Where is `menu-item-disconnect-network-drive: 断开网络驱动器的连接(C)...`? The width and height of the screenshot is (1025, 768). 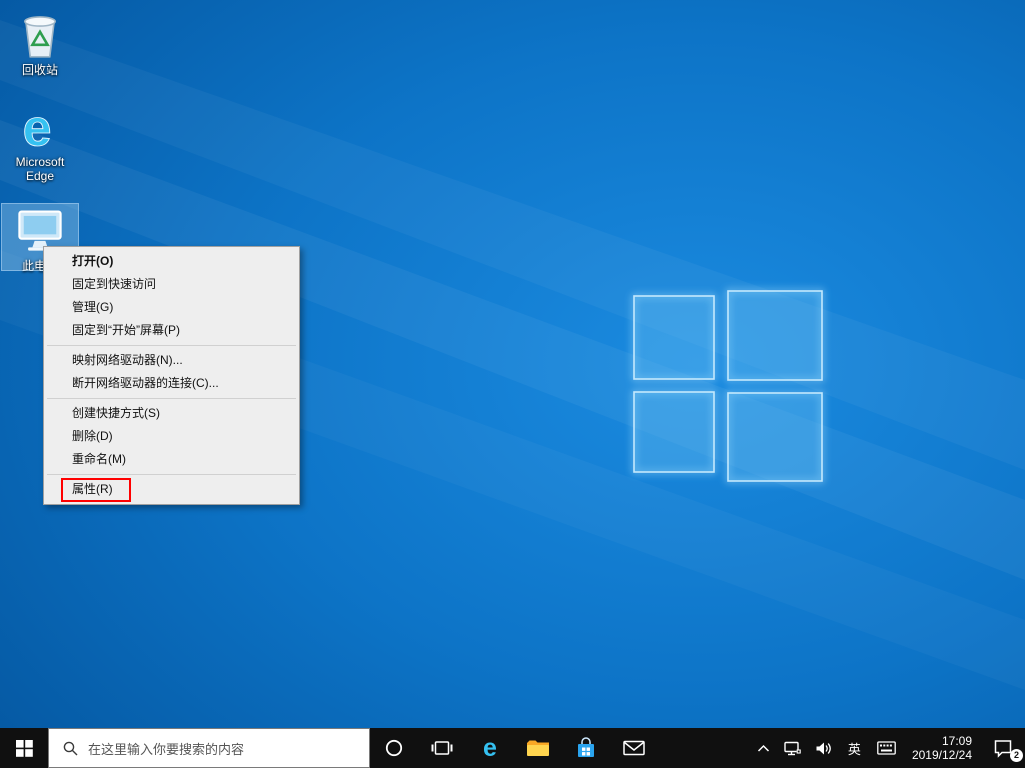 menu-item-disconnect-network-drive: 断开网络驱动器的连接(C)... is located at coordinates (171, 383).